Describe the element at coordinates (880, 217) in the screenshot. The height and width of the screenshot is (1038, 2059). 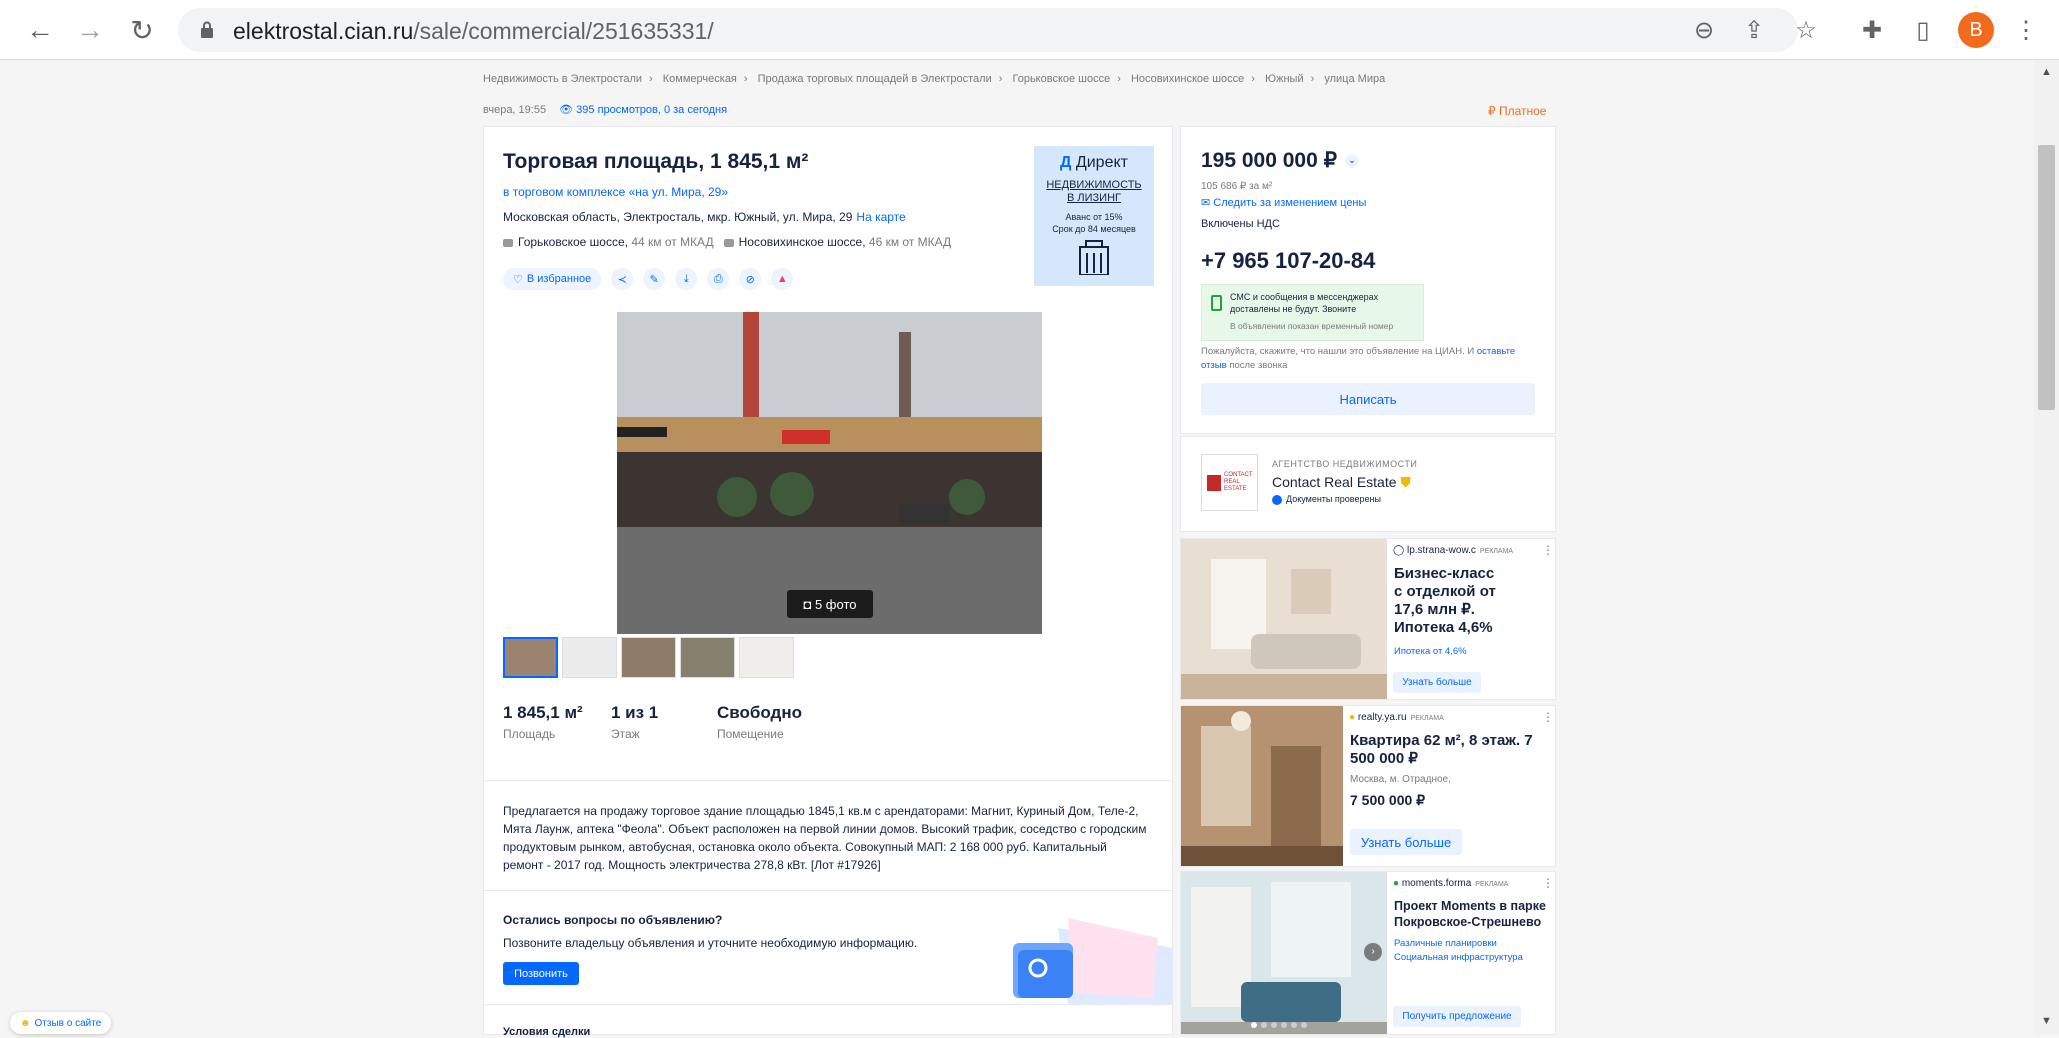
I see `map-link: На карте` at that location.